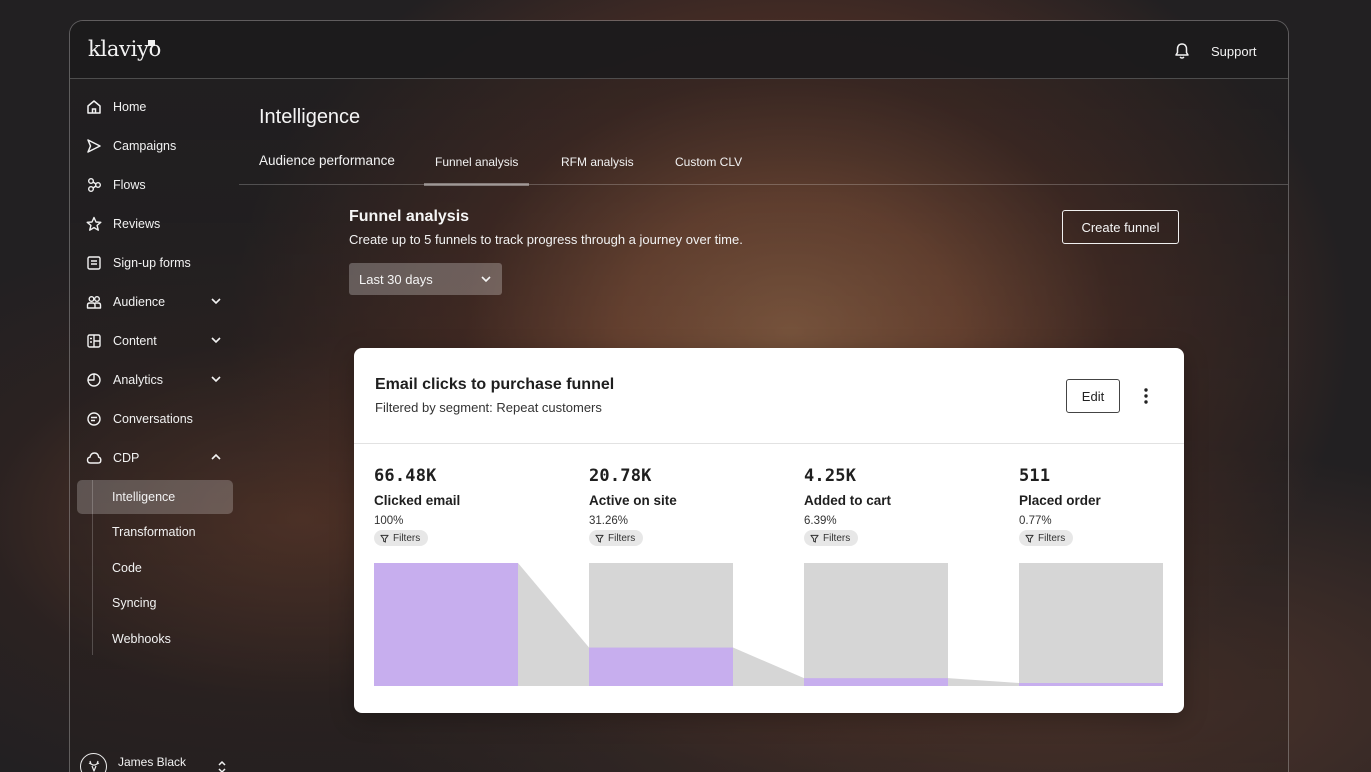 This screenshot has height=772, width=1371. I want to click on sidebar-item-content: Content, so click(155, 341).